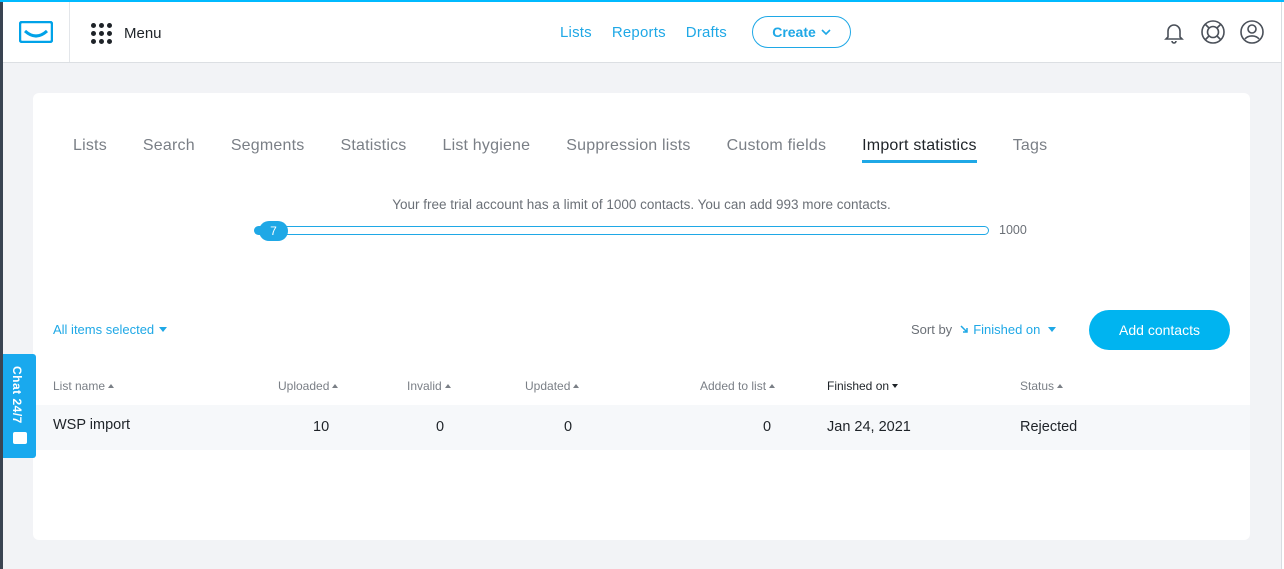 Image resolution: width=1284 pixels, height=569 pixels. I want to click on selection-dropdown: All items selected, so click(110, 329).